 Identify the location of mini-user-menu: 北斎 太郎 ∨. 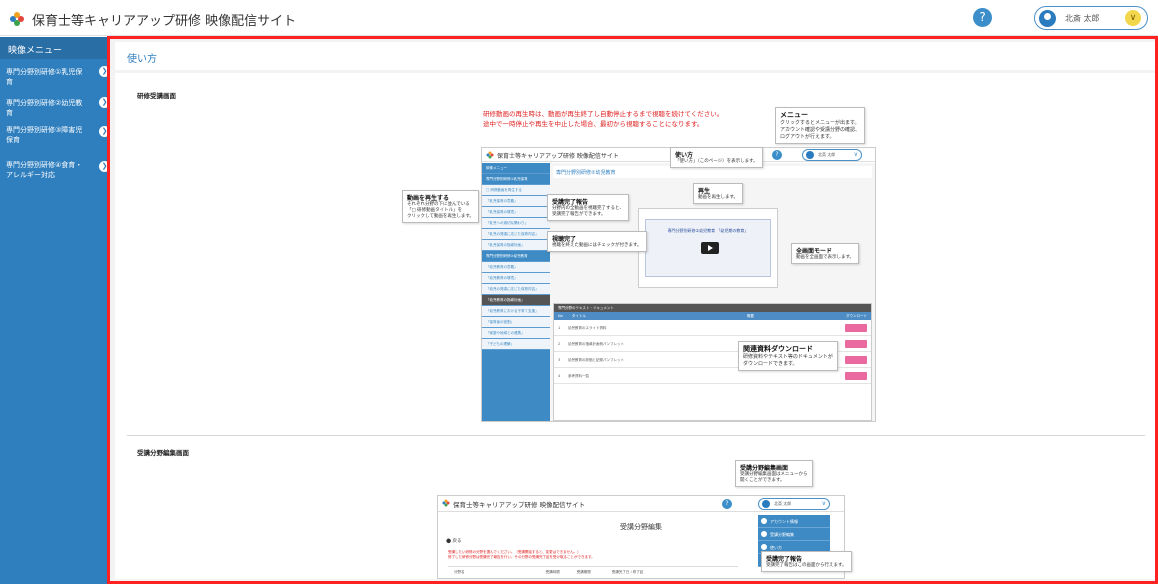
(832, 155).